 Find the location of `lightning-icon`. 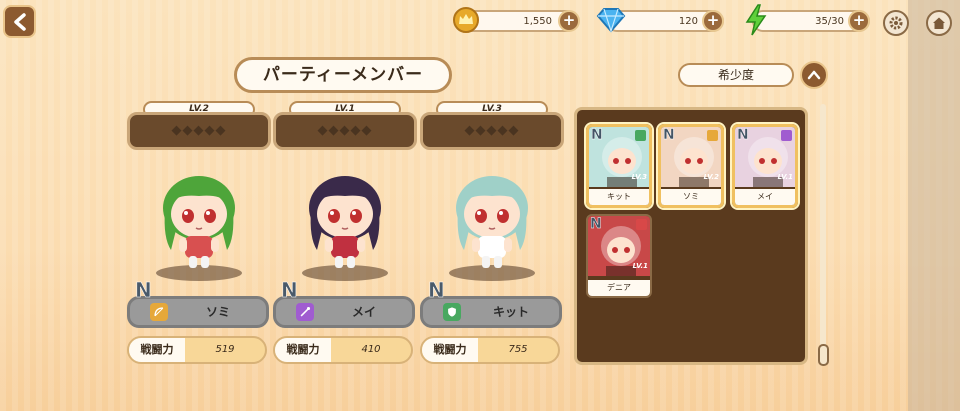

lightning-icon is located at coordinates (756, 20).